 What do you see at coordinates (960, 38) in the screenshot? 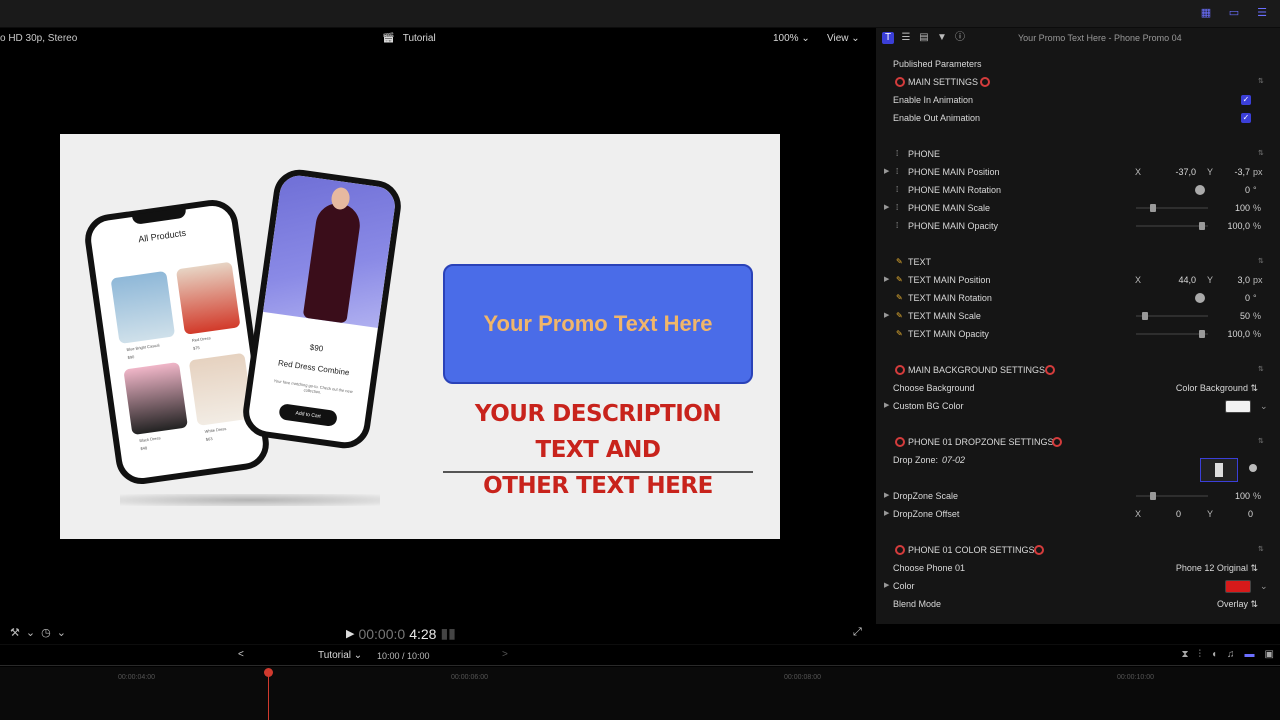
I see `info-tab-icon: ⓘ` at bounding box center [960, 38].